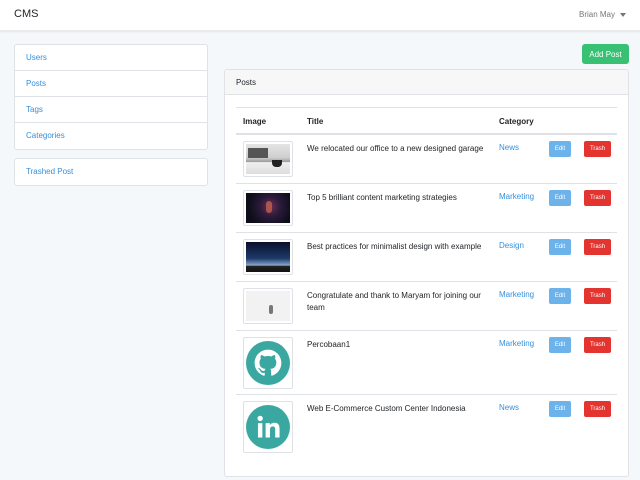 This screenshot has height=480, width=640. I want to click on sidebar-nav: Users Posts Tags Categories, so click(111, 97).